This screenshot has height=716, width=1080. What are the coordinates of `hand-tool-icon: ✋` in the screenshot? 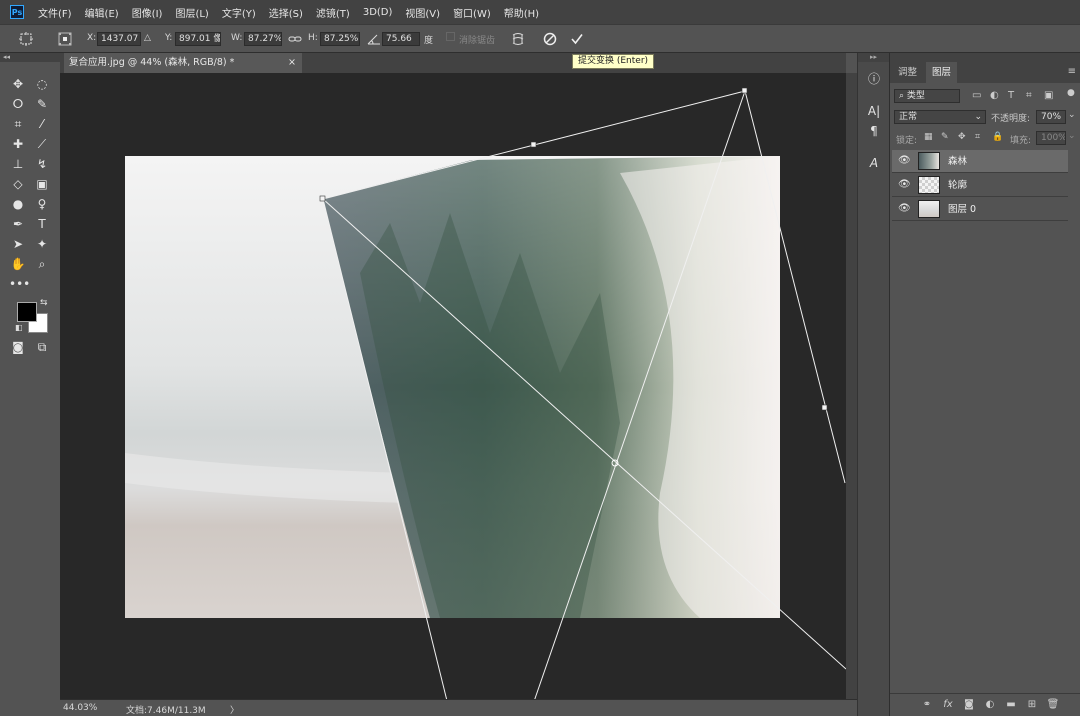 It's located at (18, 264).